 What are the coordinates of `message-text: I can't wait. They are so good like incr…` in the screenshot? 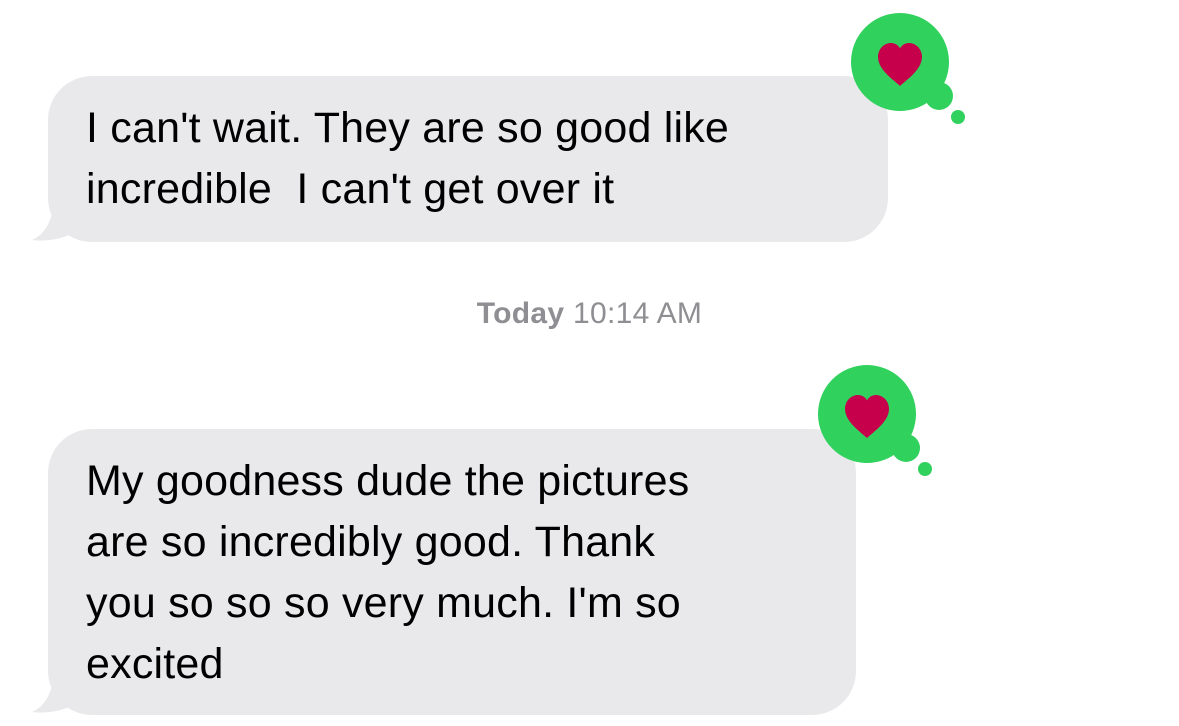 It's located at (408, 158).